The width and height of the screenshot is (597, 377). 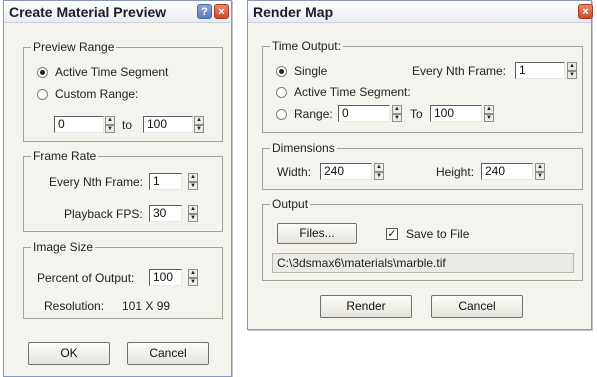 I want to click on percent-of-output-spinner: ▲ ▼, so click(x=193, y=277).